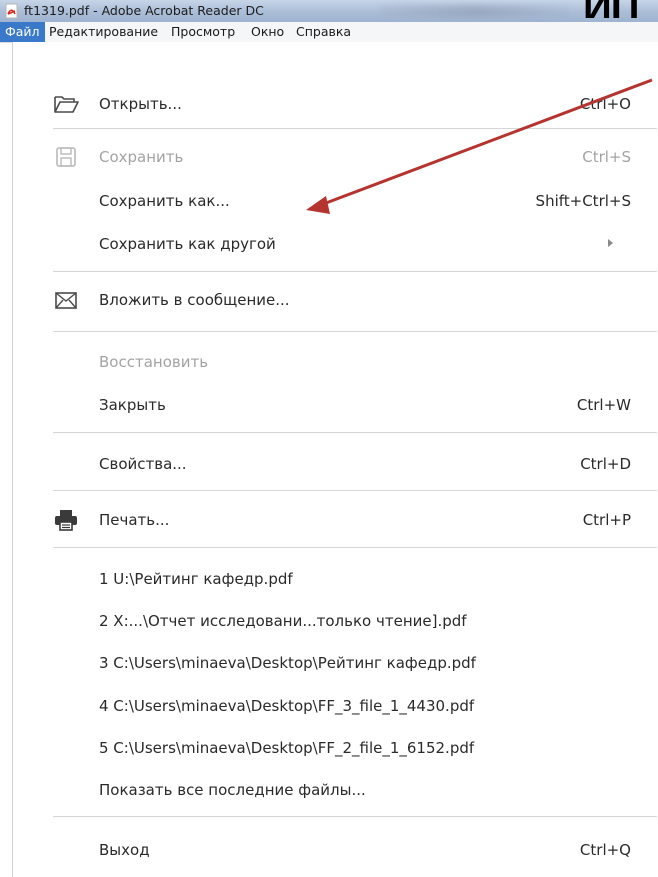 The image size is (658, 877). Describe the element at coordinates (144, 10) in the screenshot. I see `window-title: ft1319.pdf - Adobe Acrobat Reader DC` at that location.